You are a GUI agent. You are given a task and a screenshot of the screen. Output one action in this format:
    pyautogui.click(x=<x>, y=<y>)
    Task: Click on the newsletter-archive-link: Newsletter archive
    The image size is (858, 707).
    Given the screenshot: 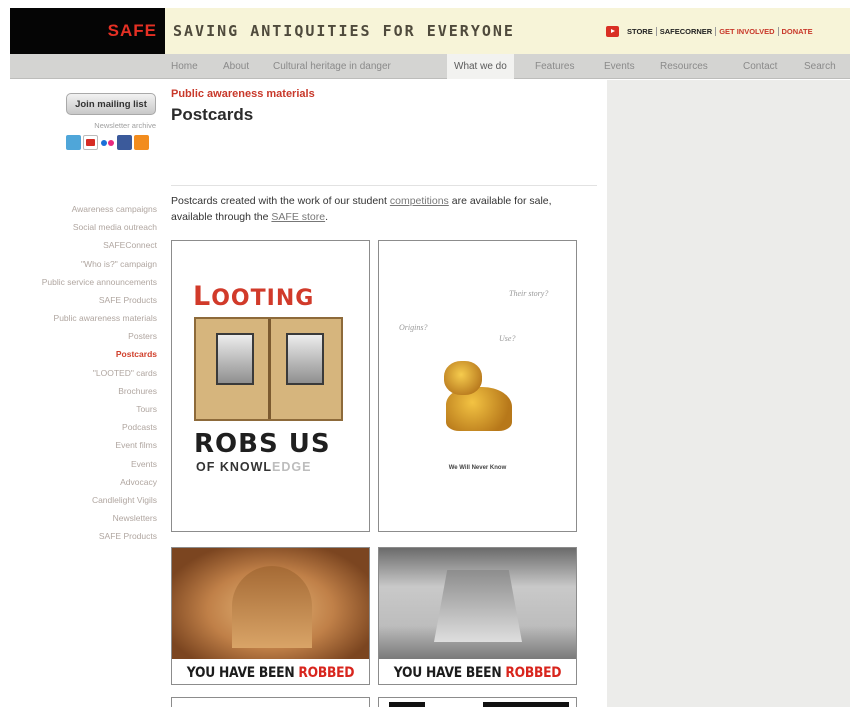 What is the action you would take?
    pyautogui.click(x=107, y=125)
    